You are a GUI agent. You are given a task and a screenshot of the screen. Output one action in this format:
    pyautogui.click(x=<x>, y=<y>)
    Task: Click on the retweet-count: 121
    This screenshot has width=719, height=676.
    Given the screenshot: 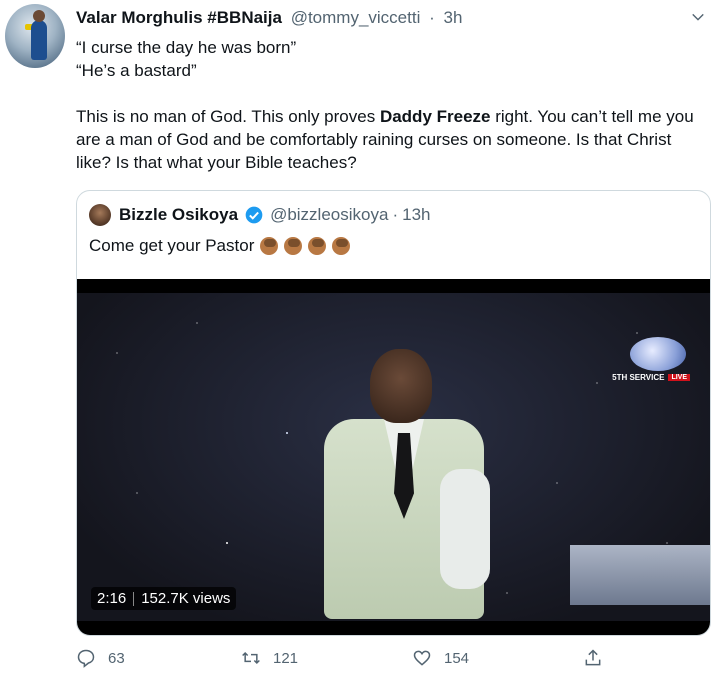 What is the action you would take?
    pyautogui.click(x=286, y=658)
    